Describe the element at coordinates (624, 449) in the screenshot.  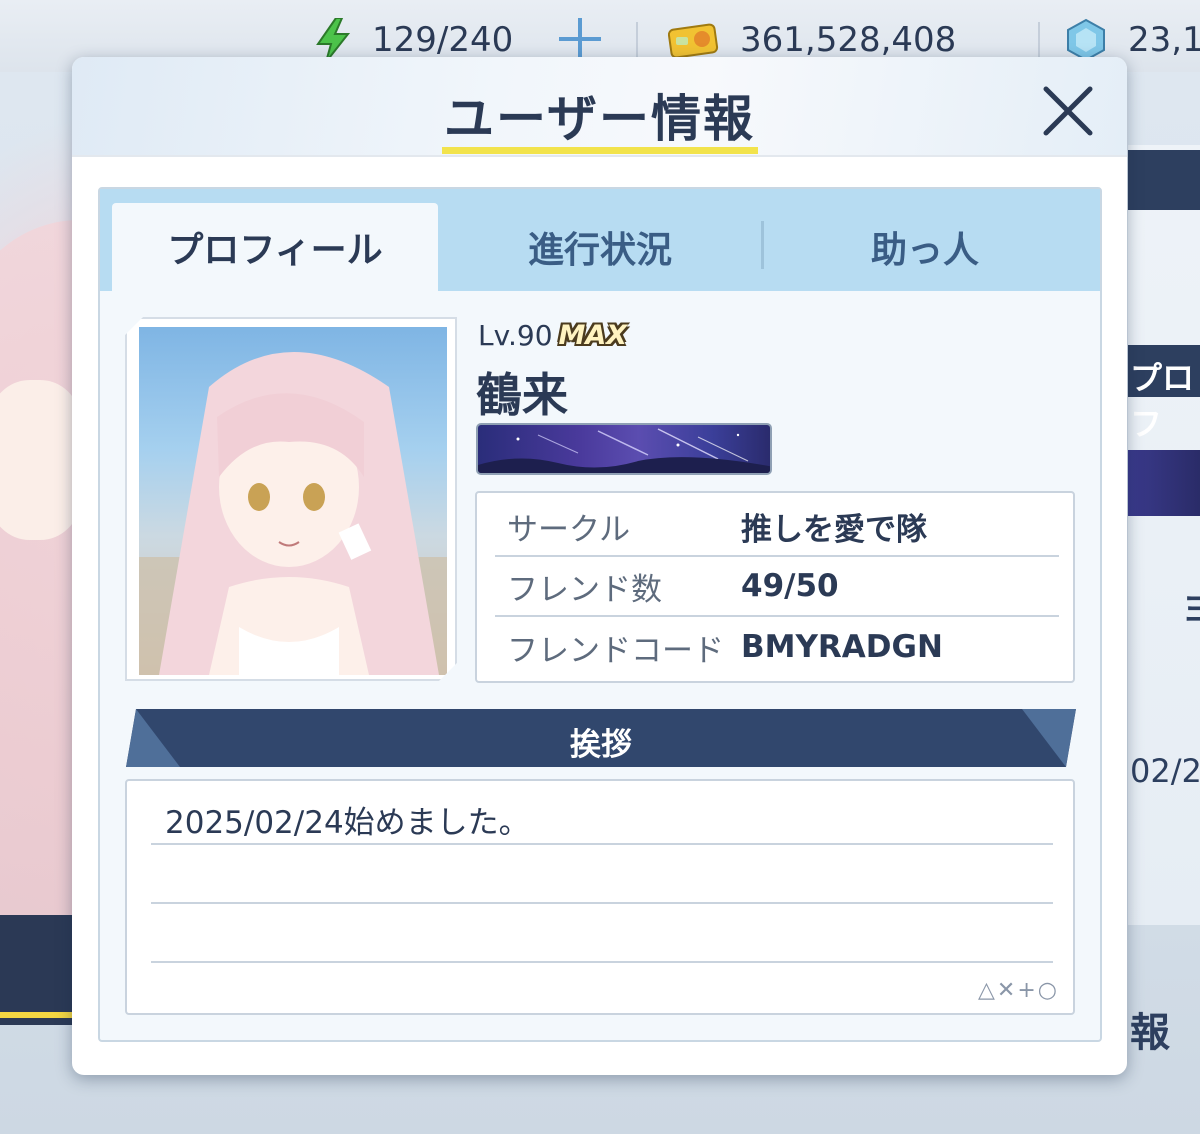
I see `profile-banner` at that location.